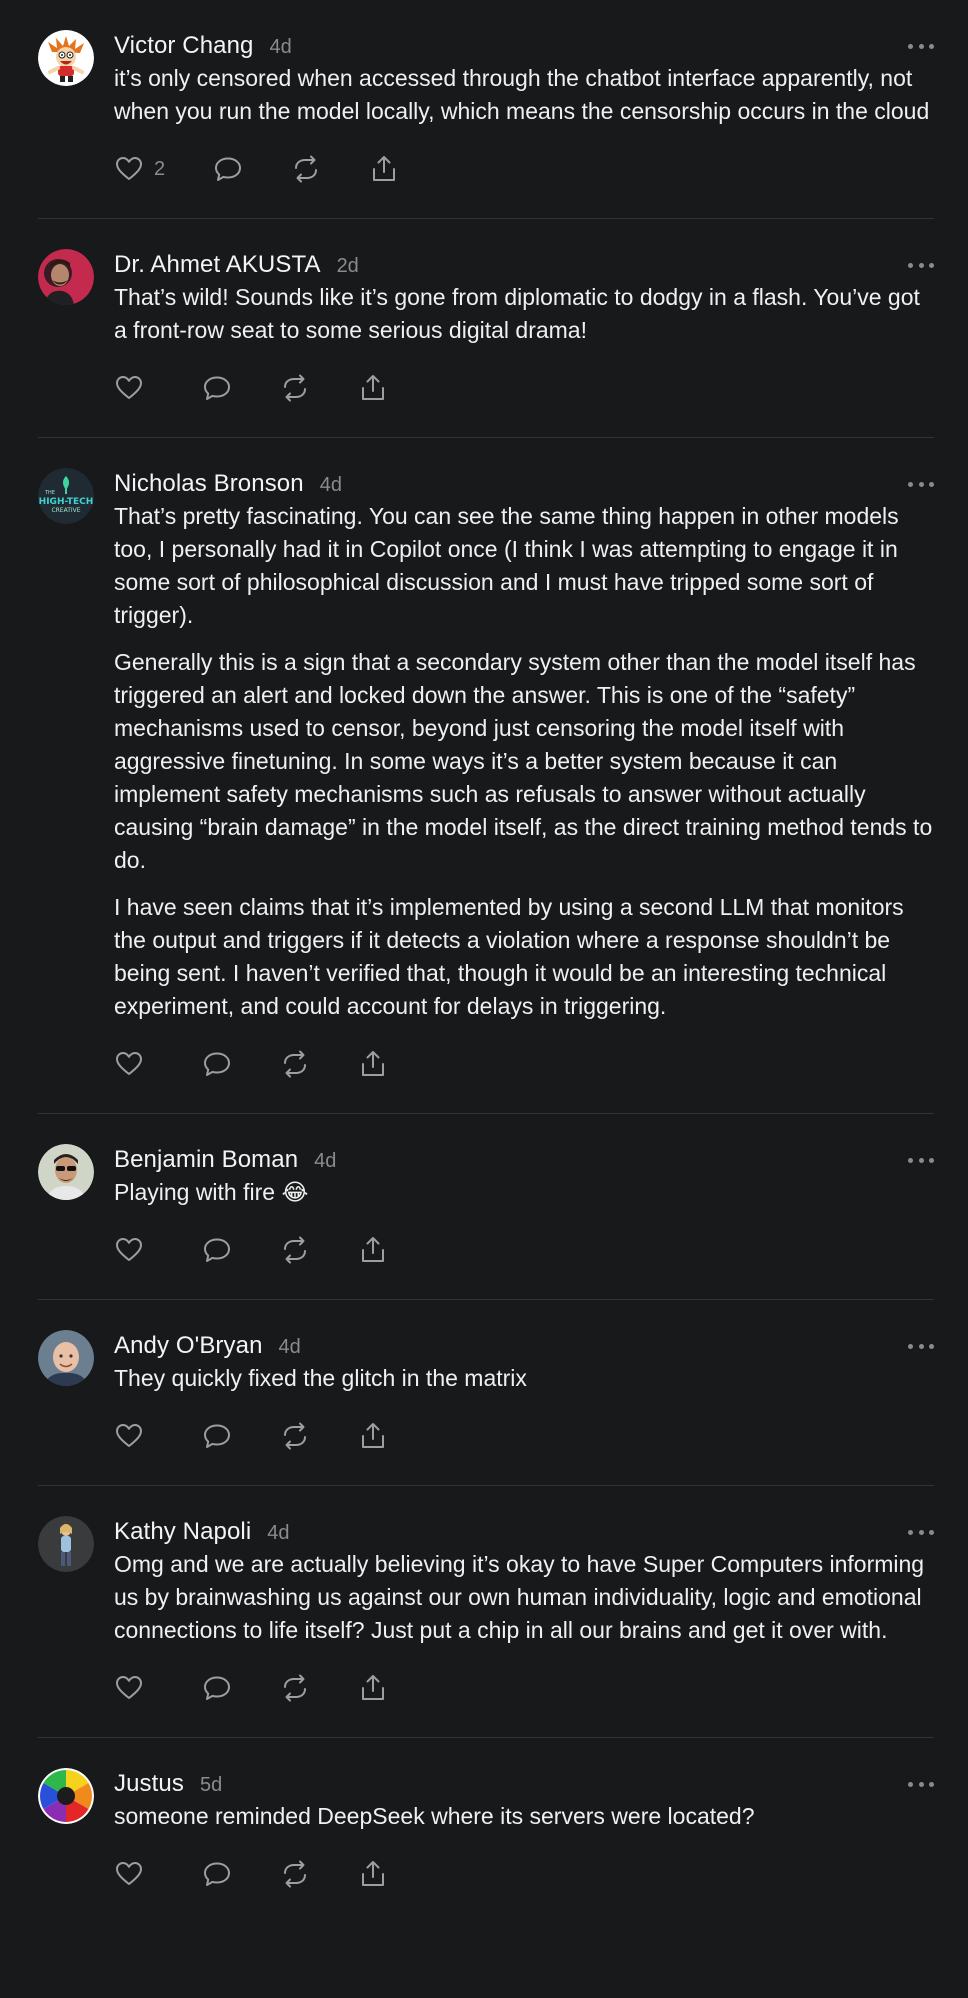 This screenshot has width=968, height=1998. What do you see at coordinates (206, 1160) in the screenshot?
I see `author-name: Benjamin Boman` at bounding box center [206, 1160].